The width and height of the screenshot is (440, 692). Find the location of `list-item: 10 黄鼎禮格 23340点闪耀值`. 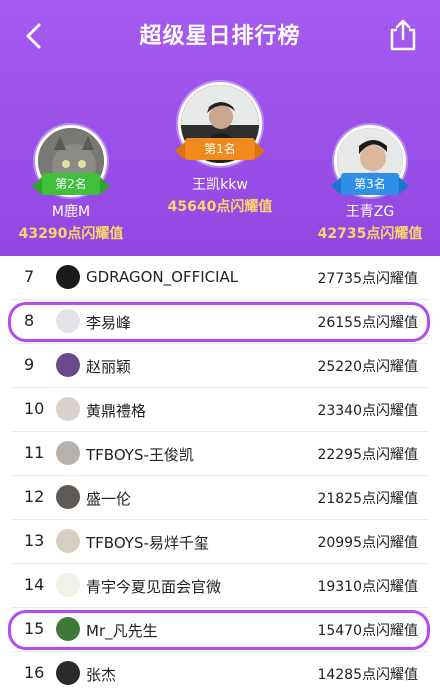

list-item: 10 黄鼎禮格 23340点闪耀值 is located at coordinates (220, 410).